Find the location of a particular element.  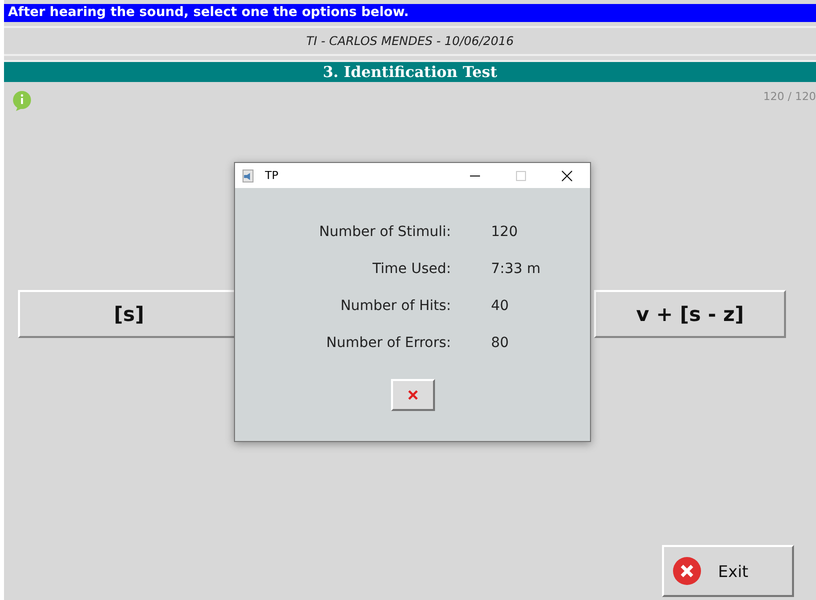

stat-label: Time Used: is located at coordinates (411, 269).